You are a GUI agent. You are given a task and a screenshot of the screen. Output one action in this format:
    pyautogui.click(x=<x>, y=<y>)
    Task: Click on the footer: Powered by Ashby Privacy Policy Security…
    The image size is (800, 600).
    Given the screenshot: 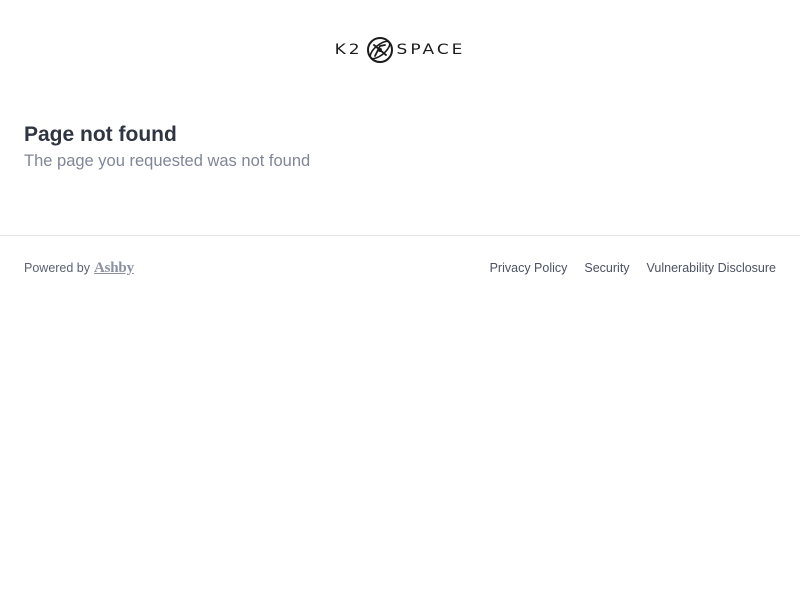 What is the action you would take?
    pyautogui.click(x=400, y=268)
    